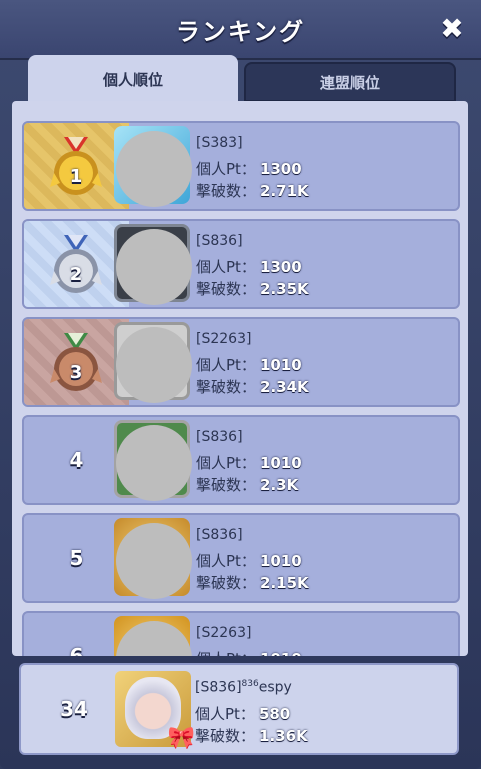 The height and width of the screenshot is (769, 481). I want to click on tab-alliance-ranking: 連盟順位, so click(350, 82).